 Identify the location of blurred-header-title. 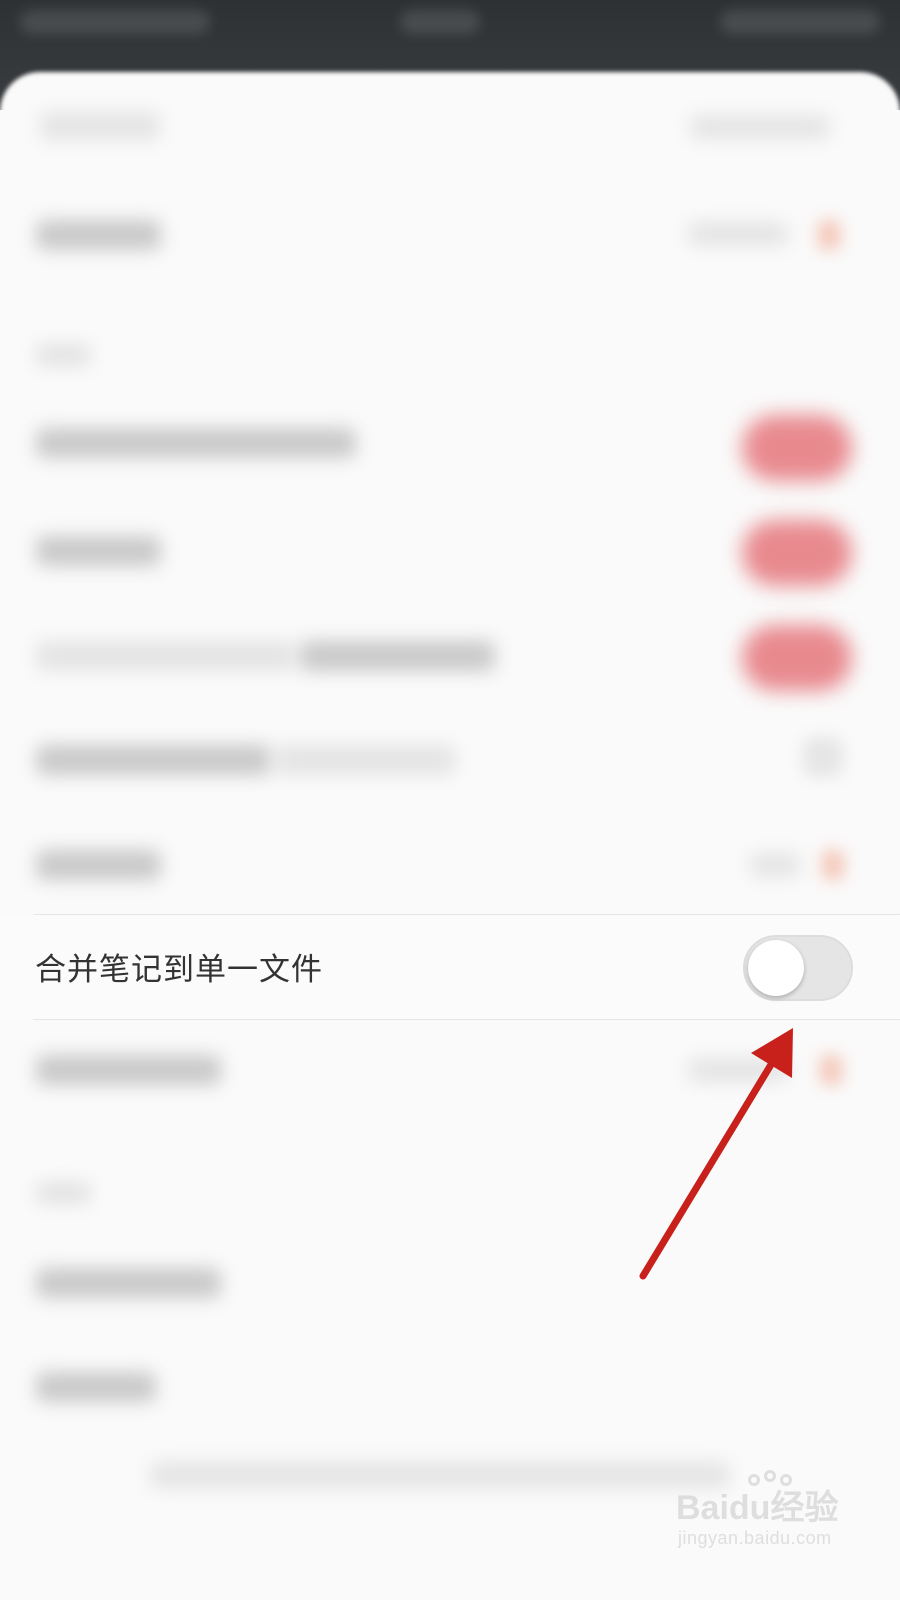
(100, 126).